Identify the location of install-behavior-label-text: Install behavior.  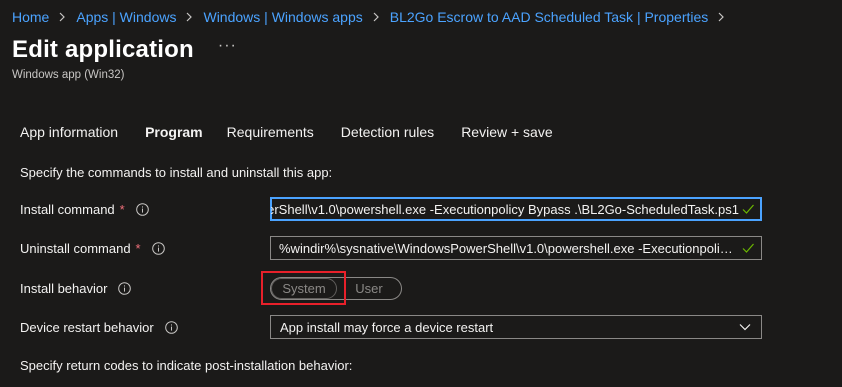
(64, 288).